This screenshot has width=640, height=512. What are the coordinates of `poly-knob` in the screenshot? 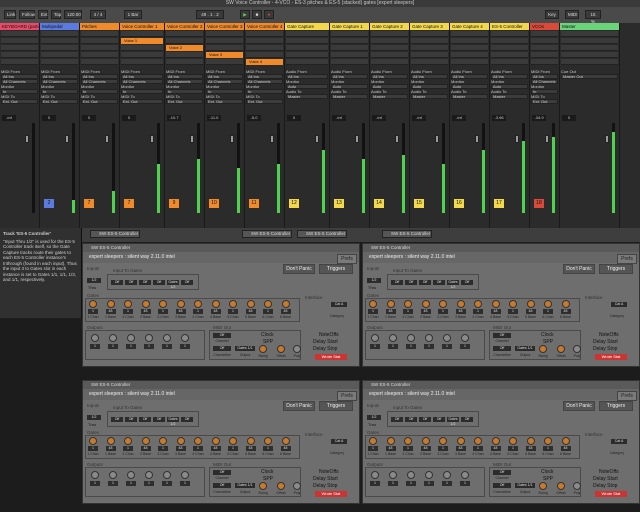 It's located at (297, 486).